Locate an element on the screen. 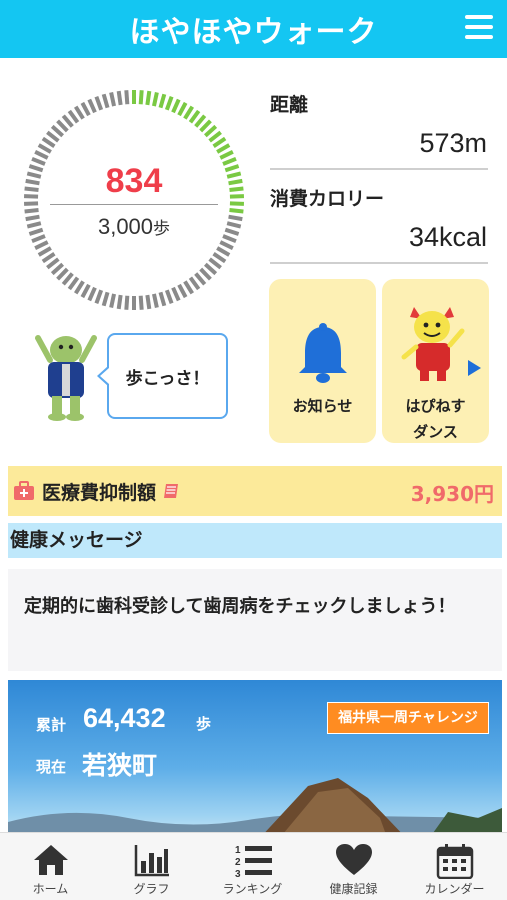 The image size is (507, 900). cumulative-unit: 歩 is located at coordinates (204, 724).